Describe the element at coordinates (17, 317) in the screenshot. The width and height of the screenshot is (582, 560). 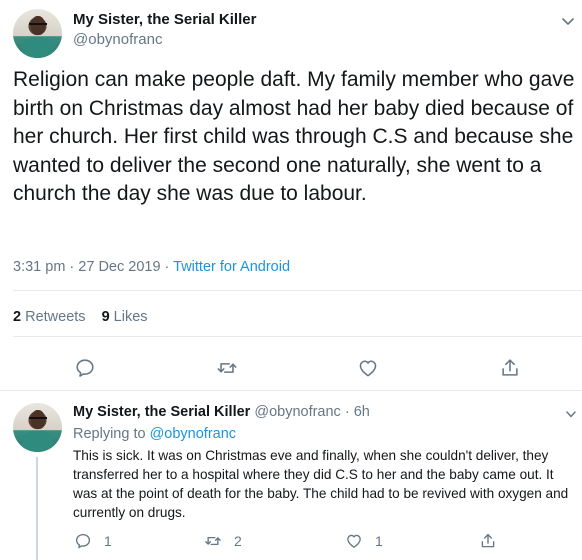
I see `retweets-count: 2` at that location.